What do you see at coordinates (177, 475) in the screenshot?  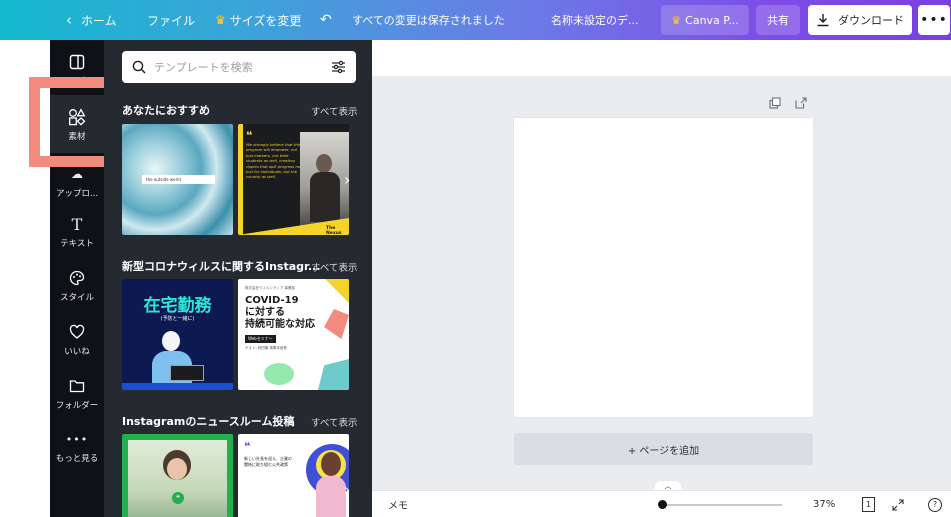 I see `template-thumb-news-green: ❝` at bounding box center [177, 475].